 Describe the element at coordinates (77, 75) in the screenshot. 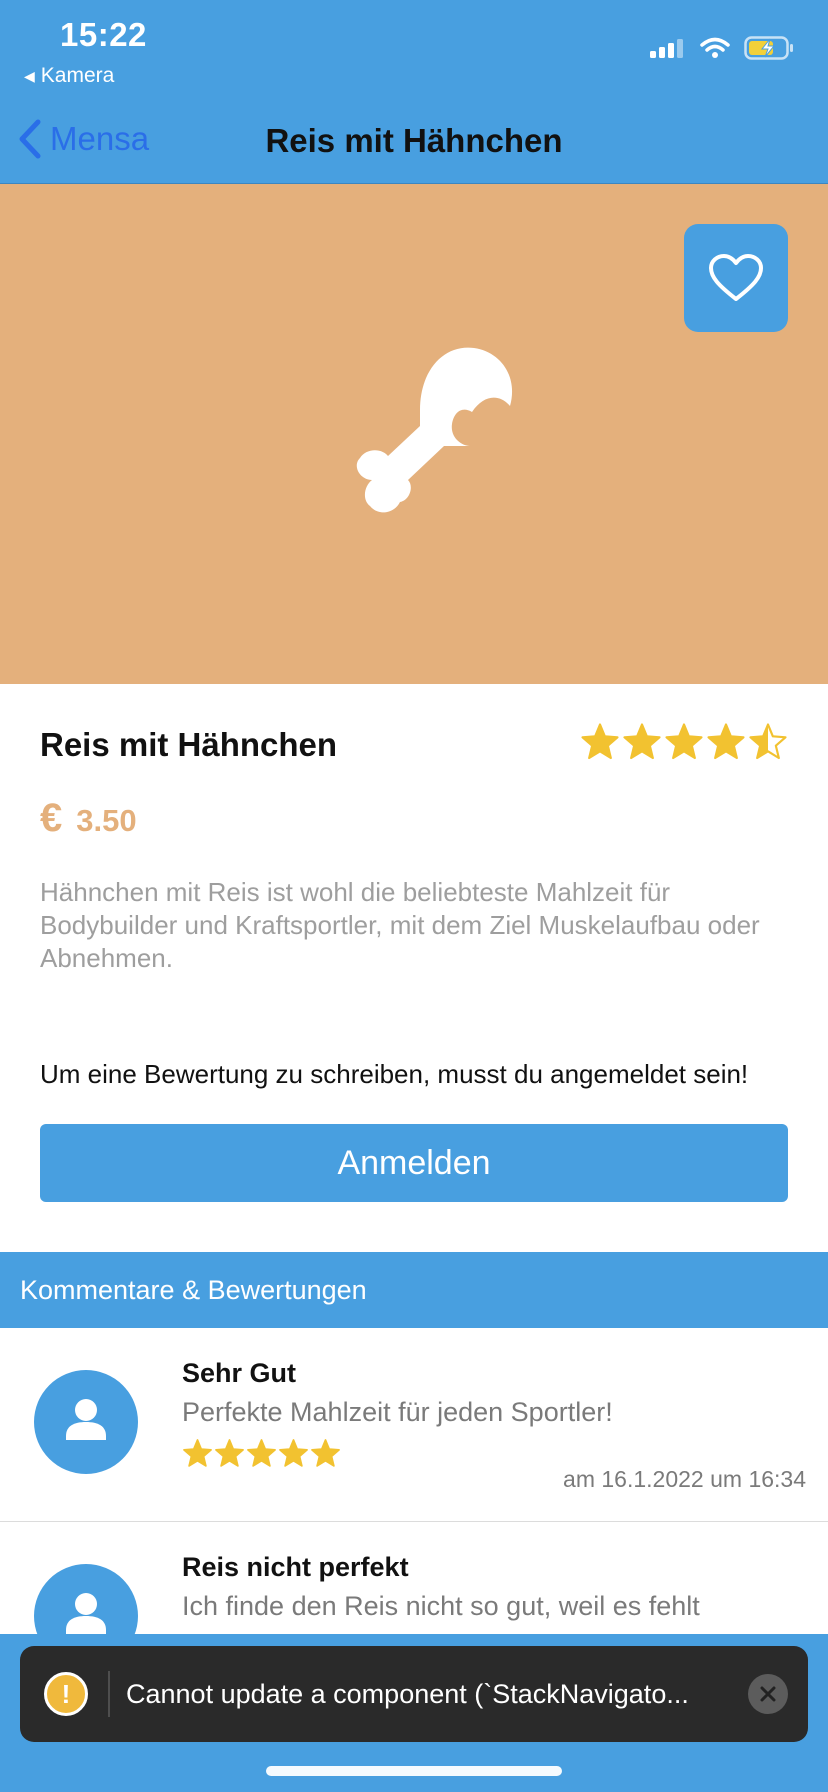

I see `back-app-label: Kamera` at that location.